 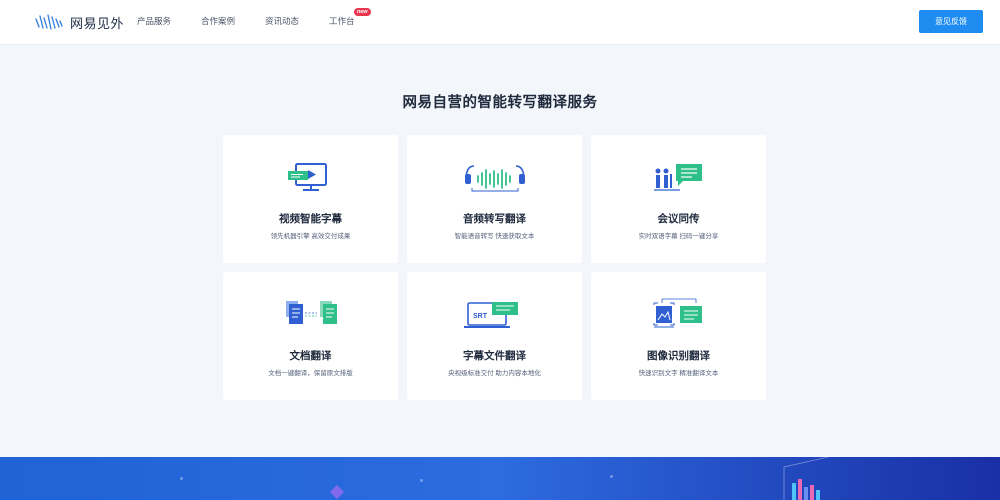 I want to click on nav-item-products: 产品服务, so click(x=154, y=21).